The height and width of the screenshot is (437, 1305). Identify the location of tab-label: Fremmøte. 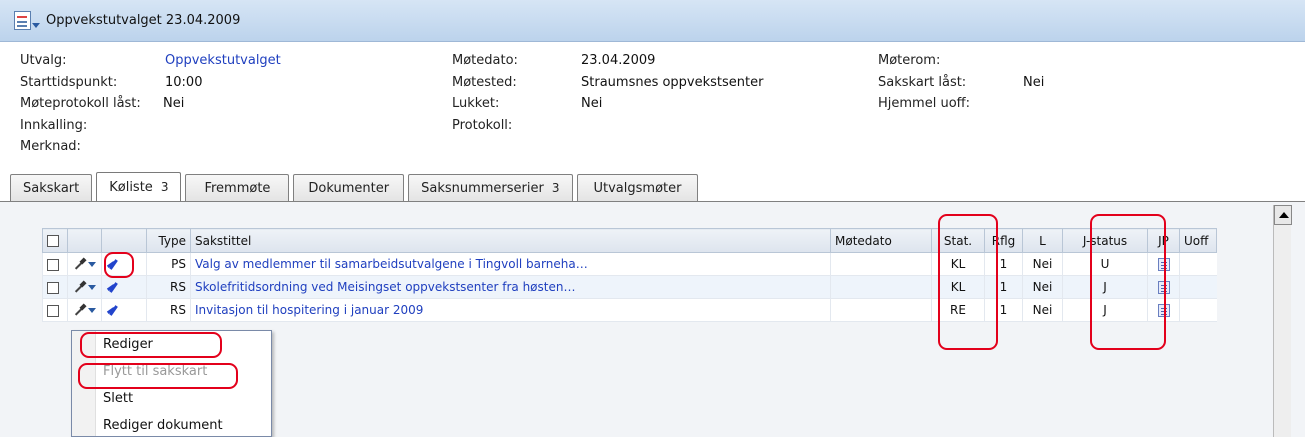
(237, 188).